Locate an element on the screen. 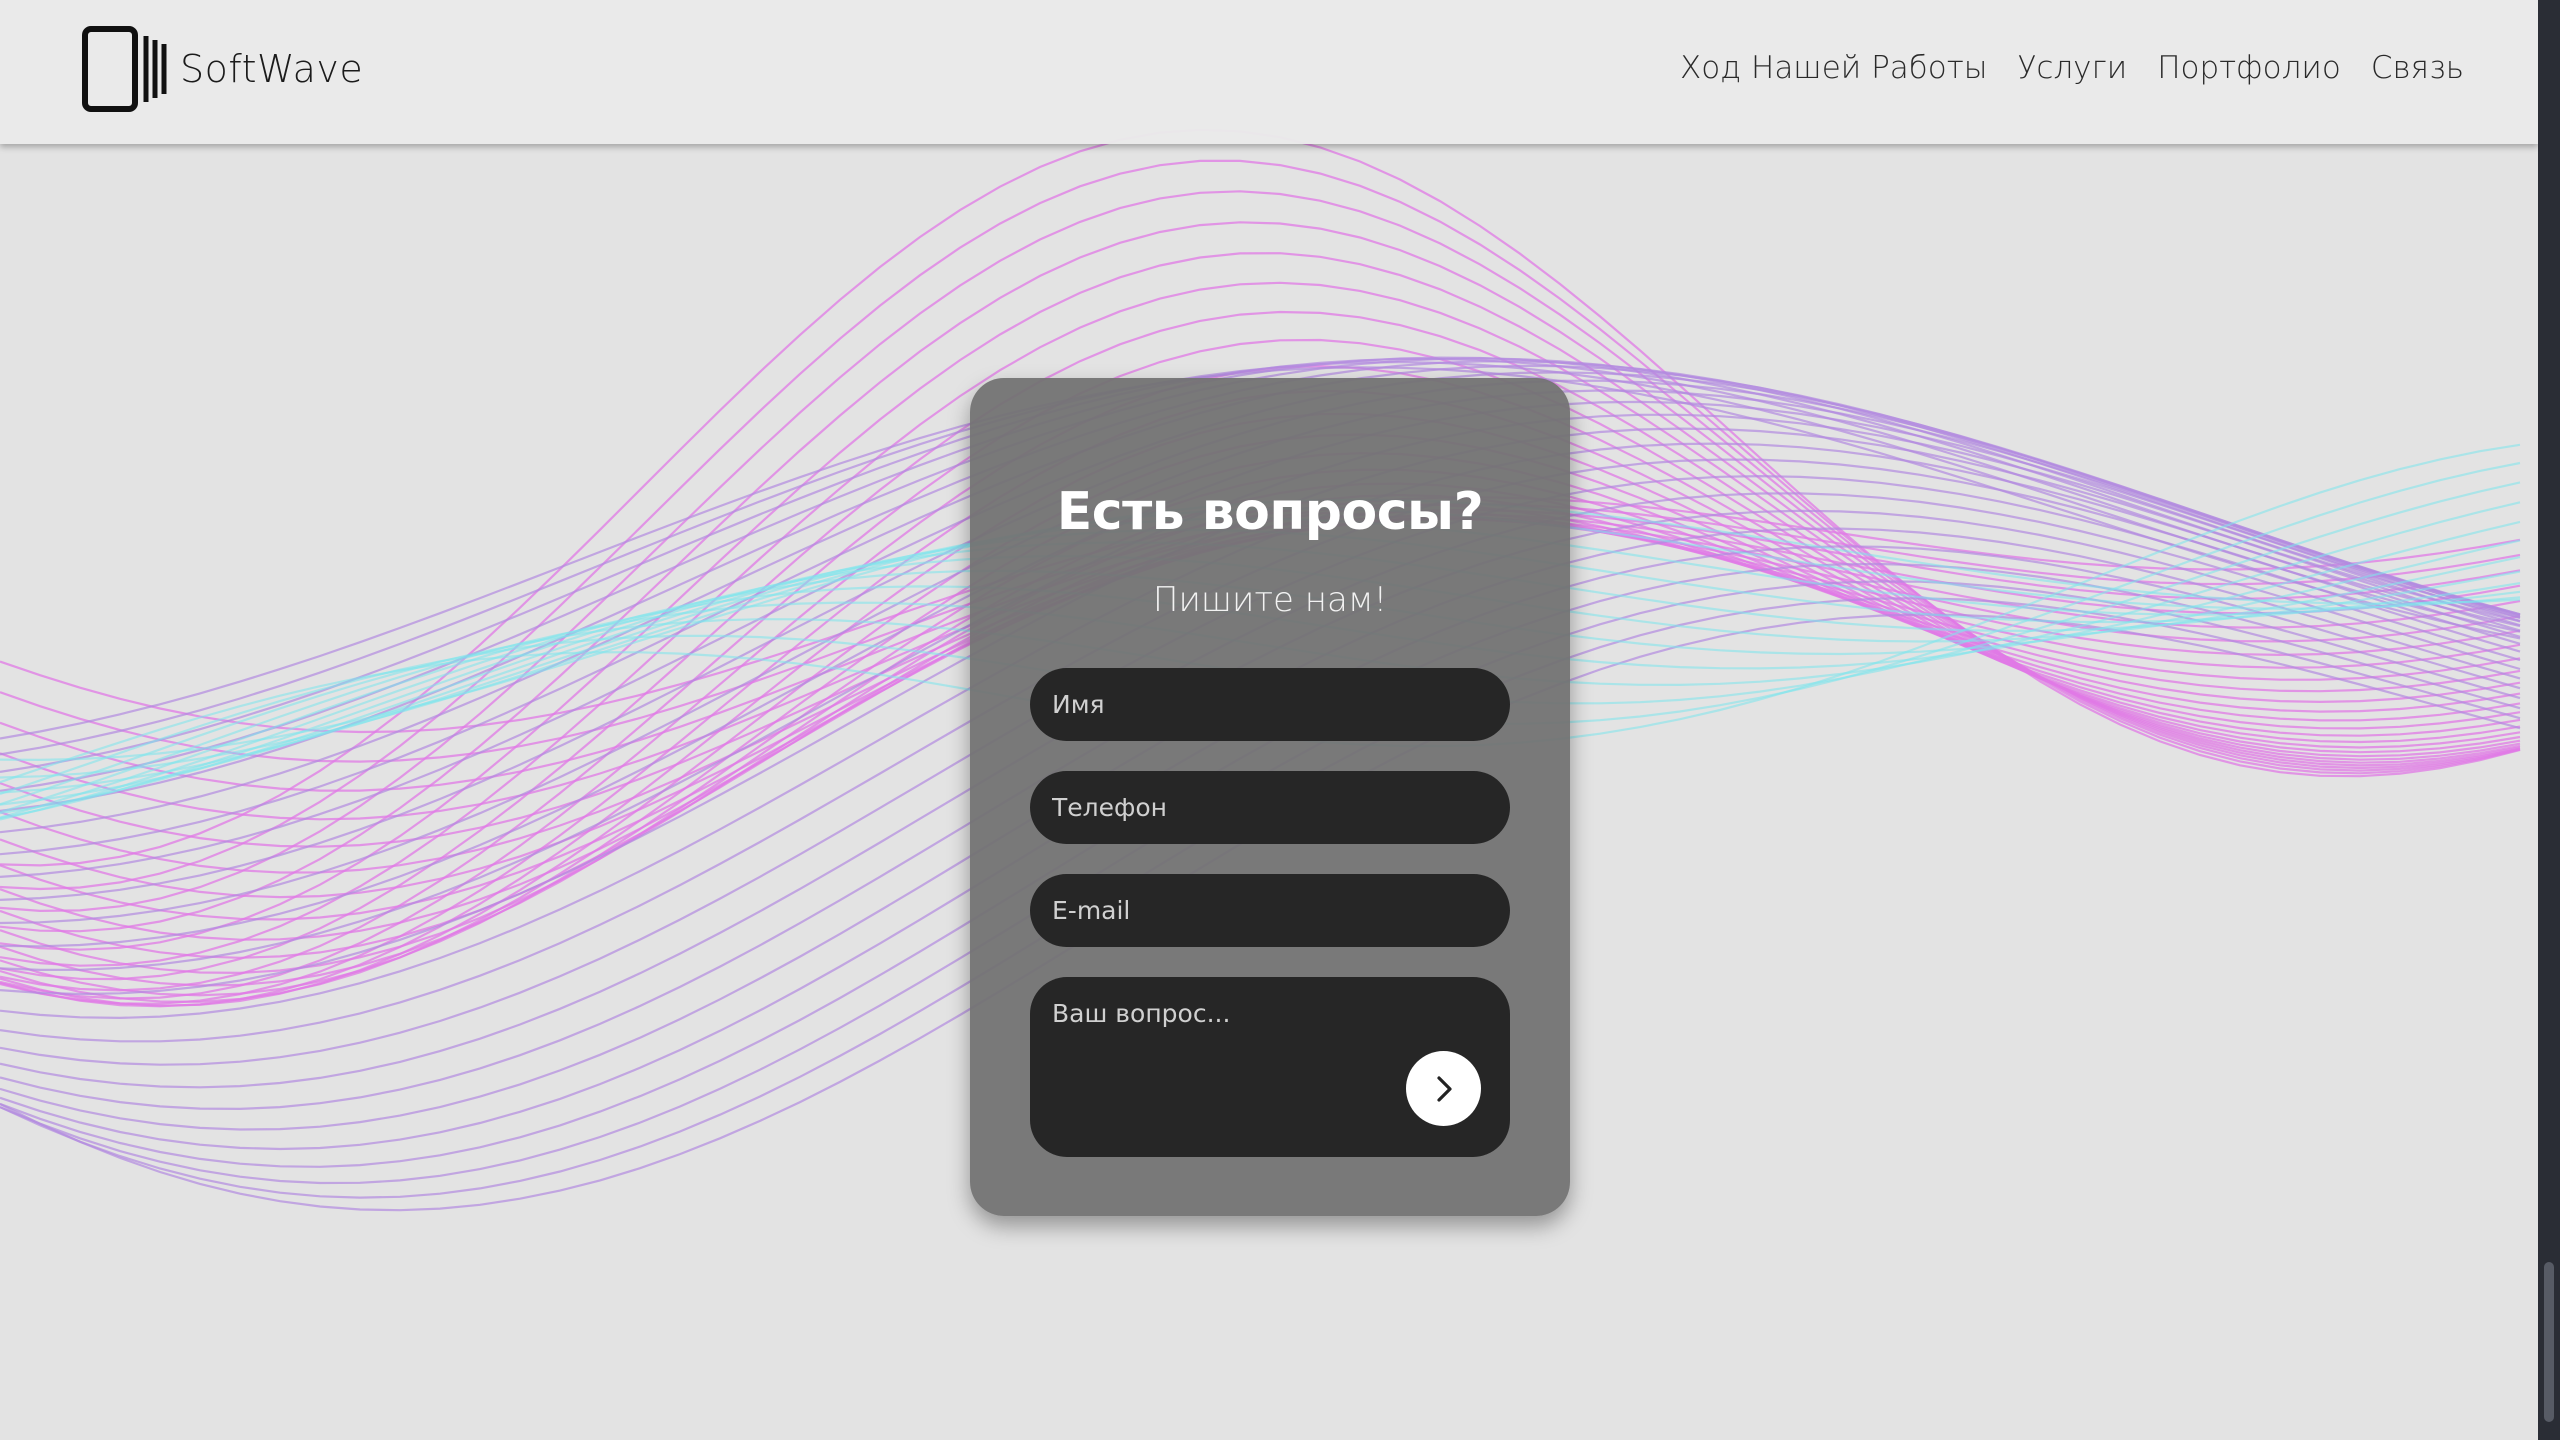 The height and width of the screenshot is (1440, 2560). nav-item-services: Услуги is located at coordinates (2072, 68).